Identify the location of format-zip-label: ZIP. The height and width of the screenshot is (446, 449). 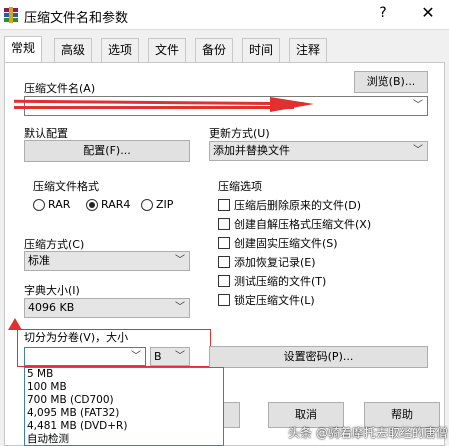
(165, 204).